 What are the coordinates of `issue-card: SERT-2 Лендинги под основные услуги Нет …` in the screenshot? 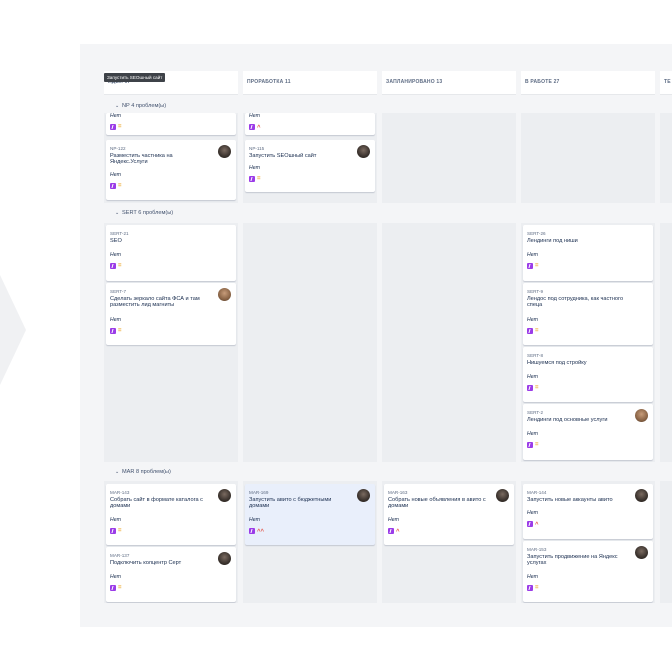 It's located at (588, 432).